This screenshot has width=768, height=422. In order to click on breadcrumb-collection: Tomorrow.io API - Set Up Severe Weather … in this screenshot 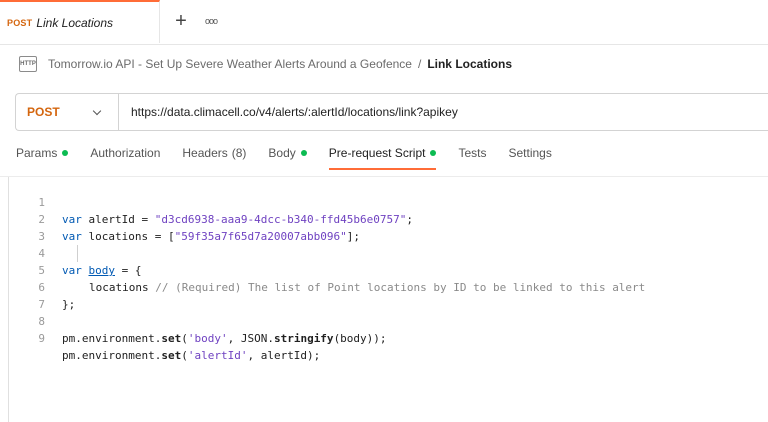, I will do `click(230, 64)`.